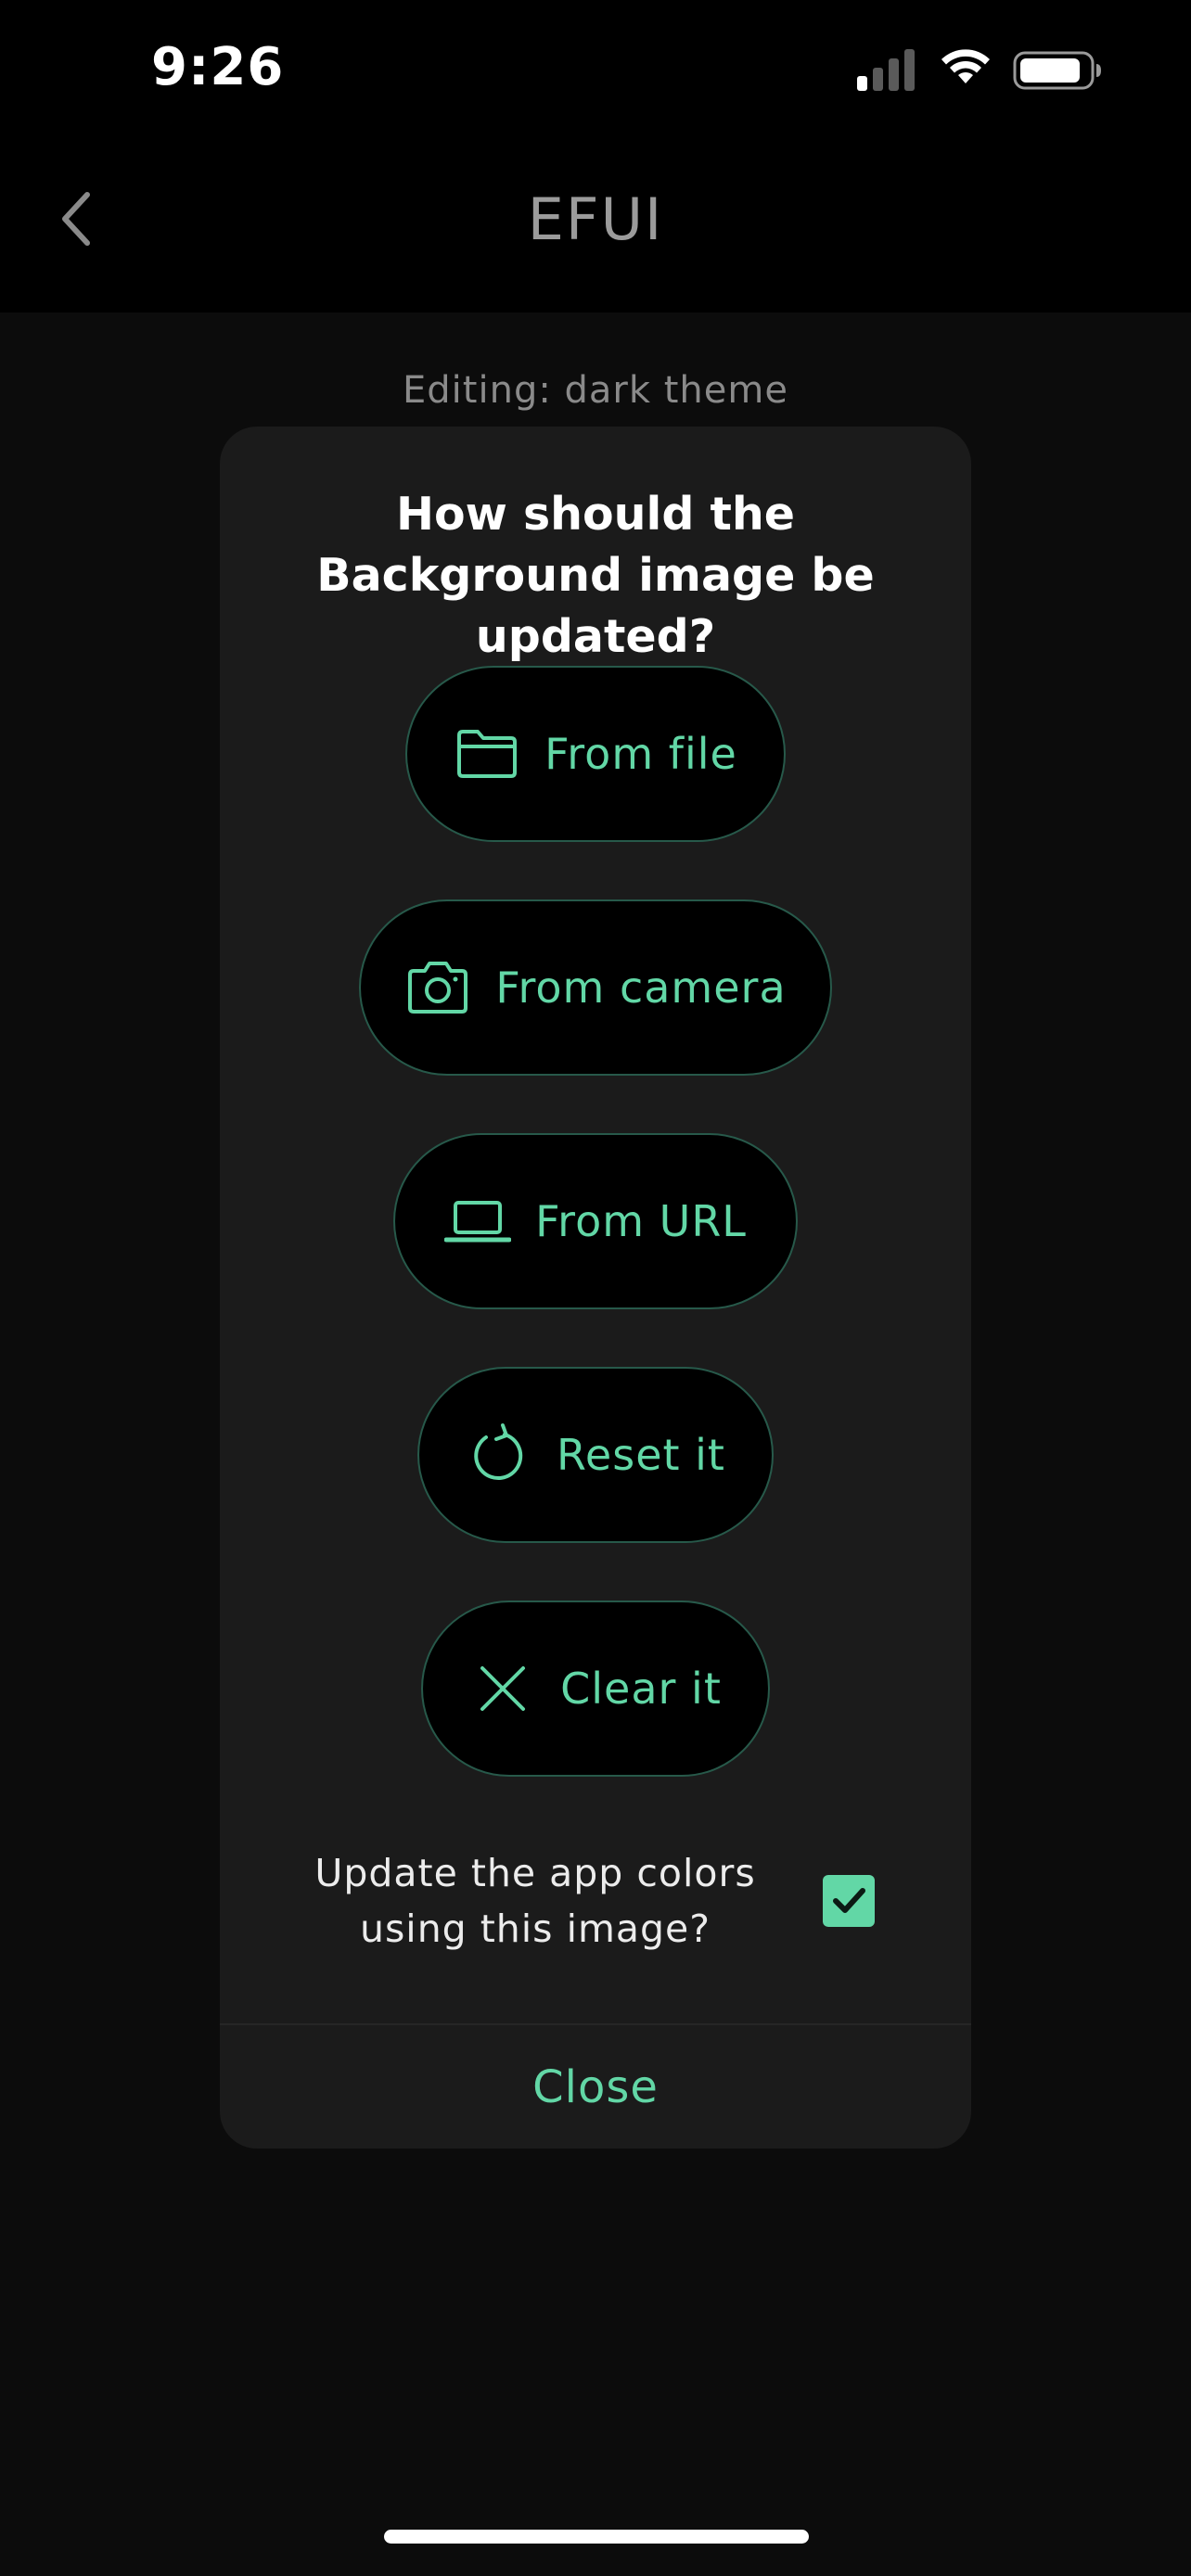 Image resolution: width=1191 pixels, height=2576 pixels. I want to click on refresh-icon, so click(499, 1452).